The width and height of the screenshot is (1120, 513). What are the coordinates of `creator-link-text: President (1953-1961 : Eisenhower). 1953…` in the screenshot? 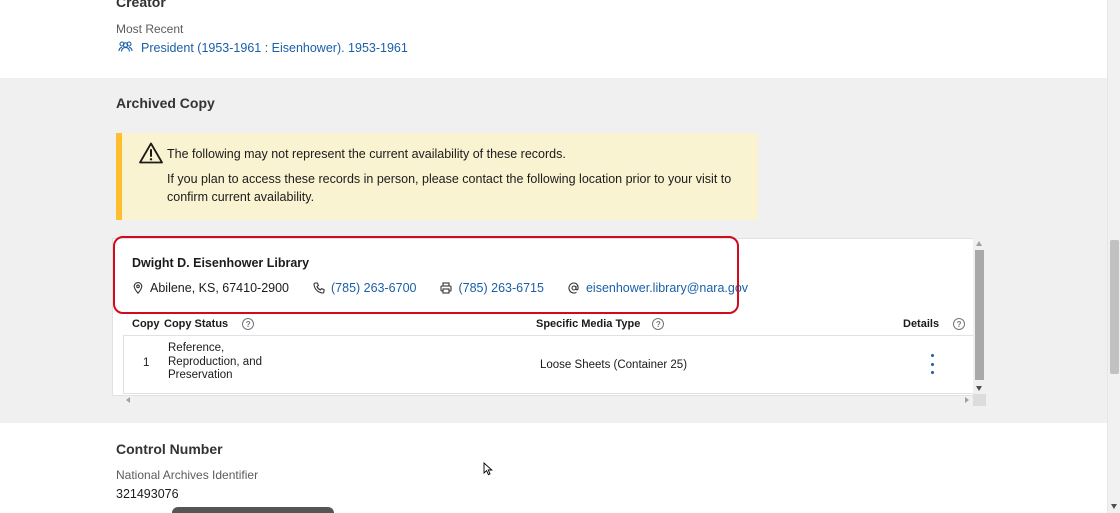 It's located at (274, 48).